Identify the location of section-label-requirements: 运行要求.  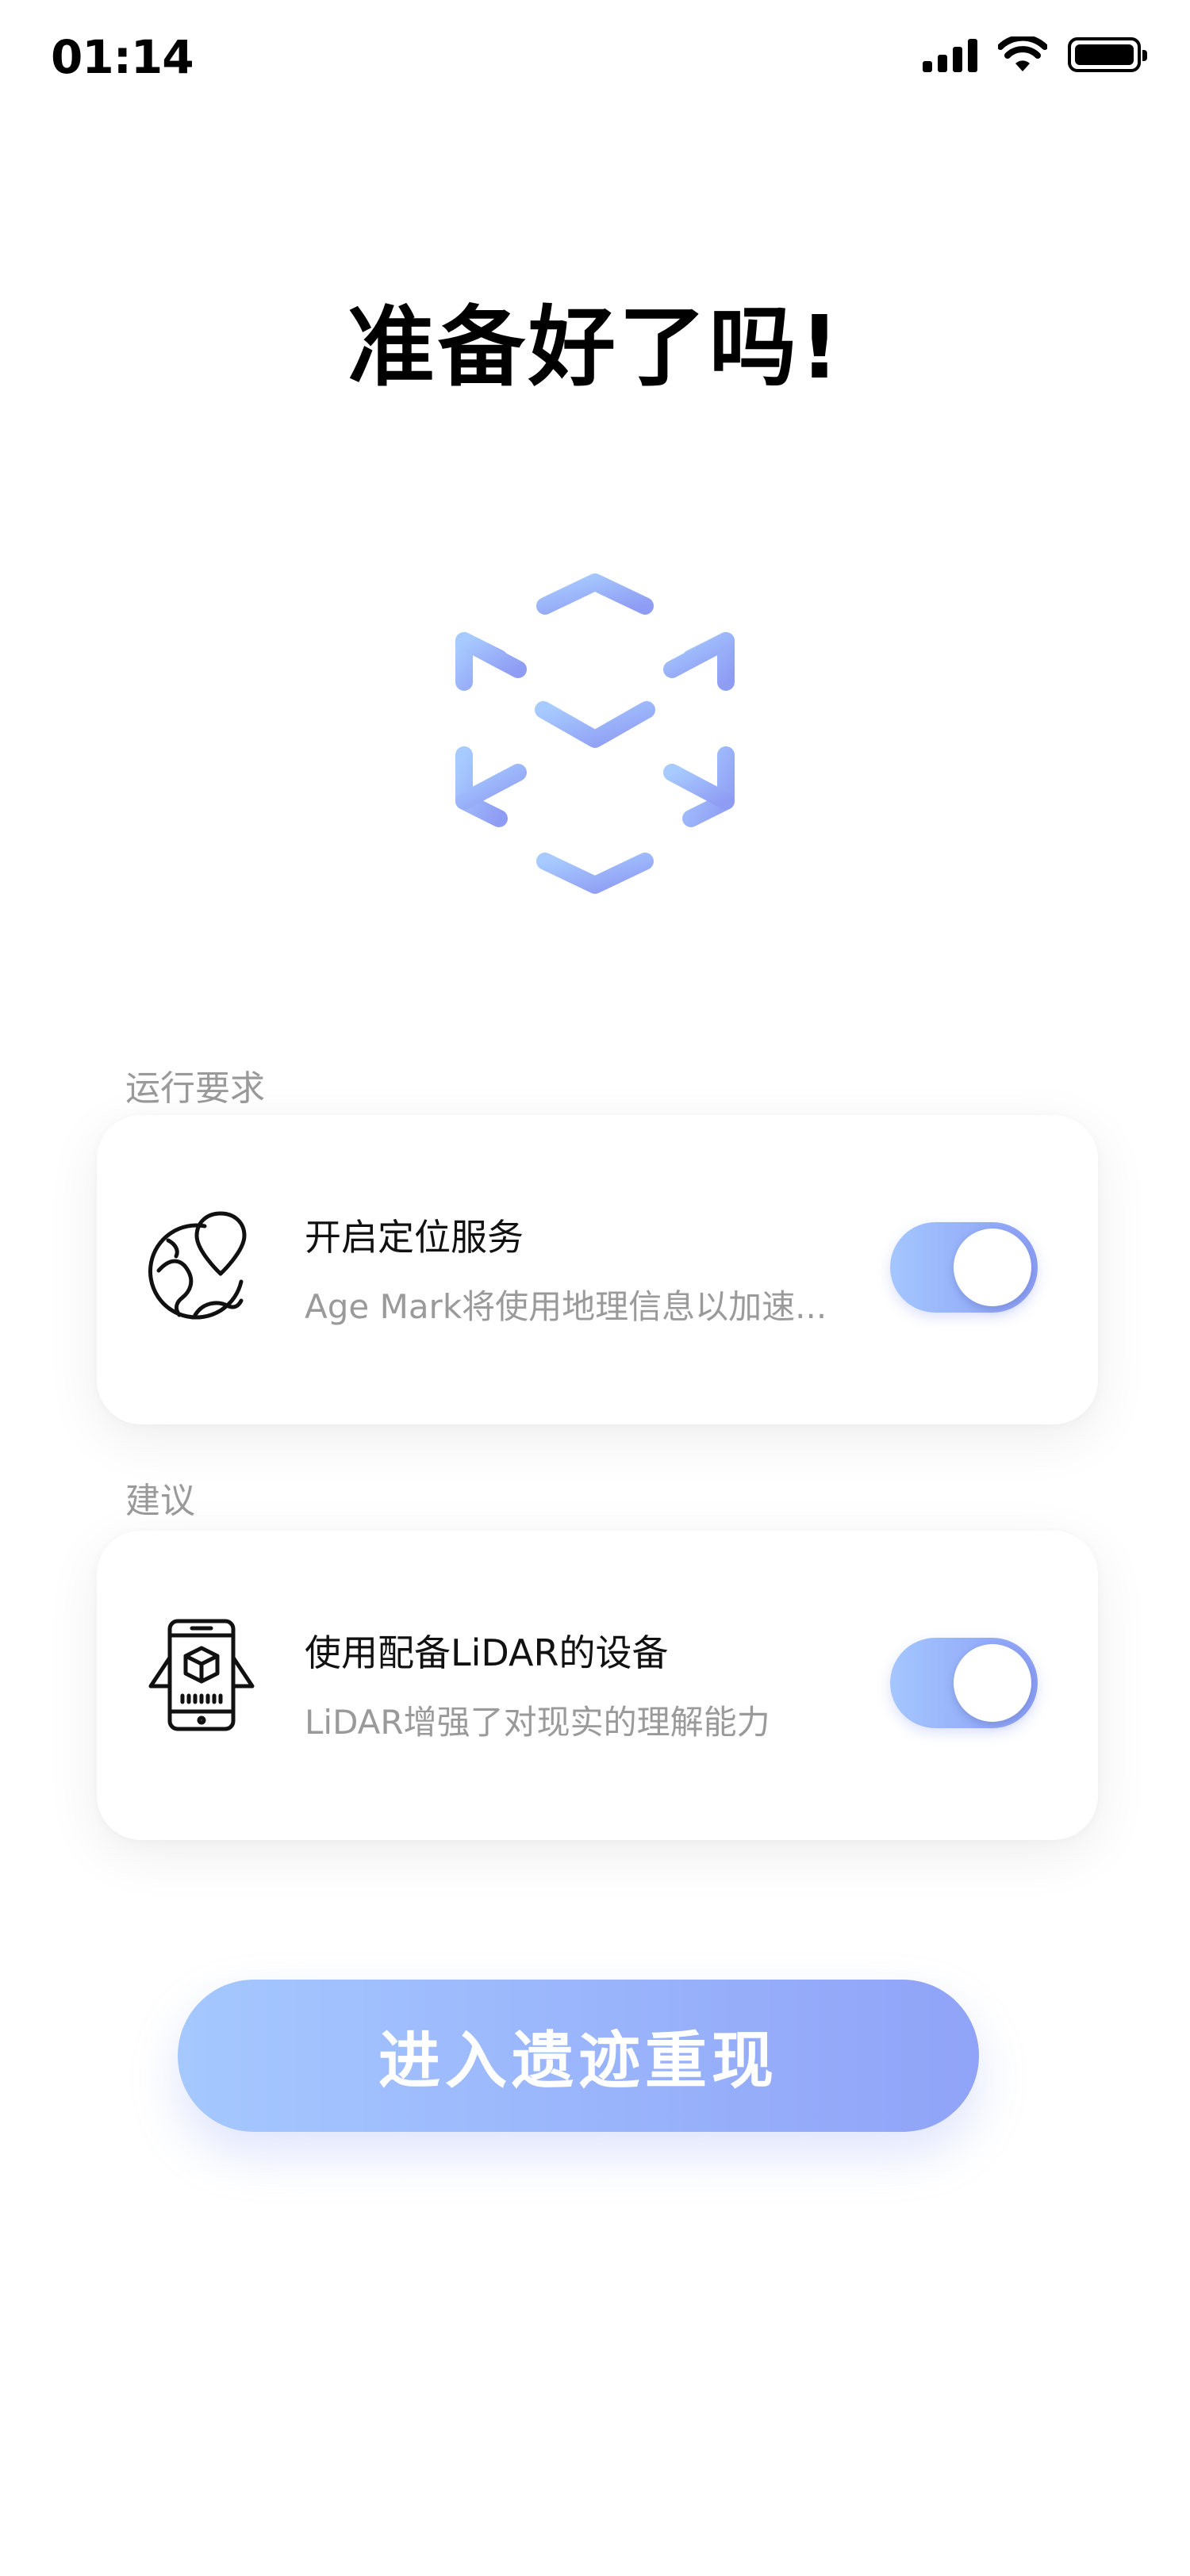
(195, 1088).